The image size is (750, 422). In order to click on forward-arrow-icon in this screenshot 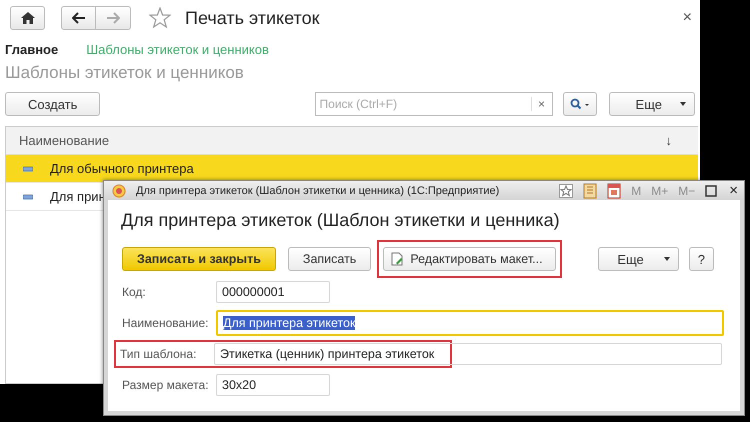, I will do `click(113, 18)`.